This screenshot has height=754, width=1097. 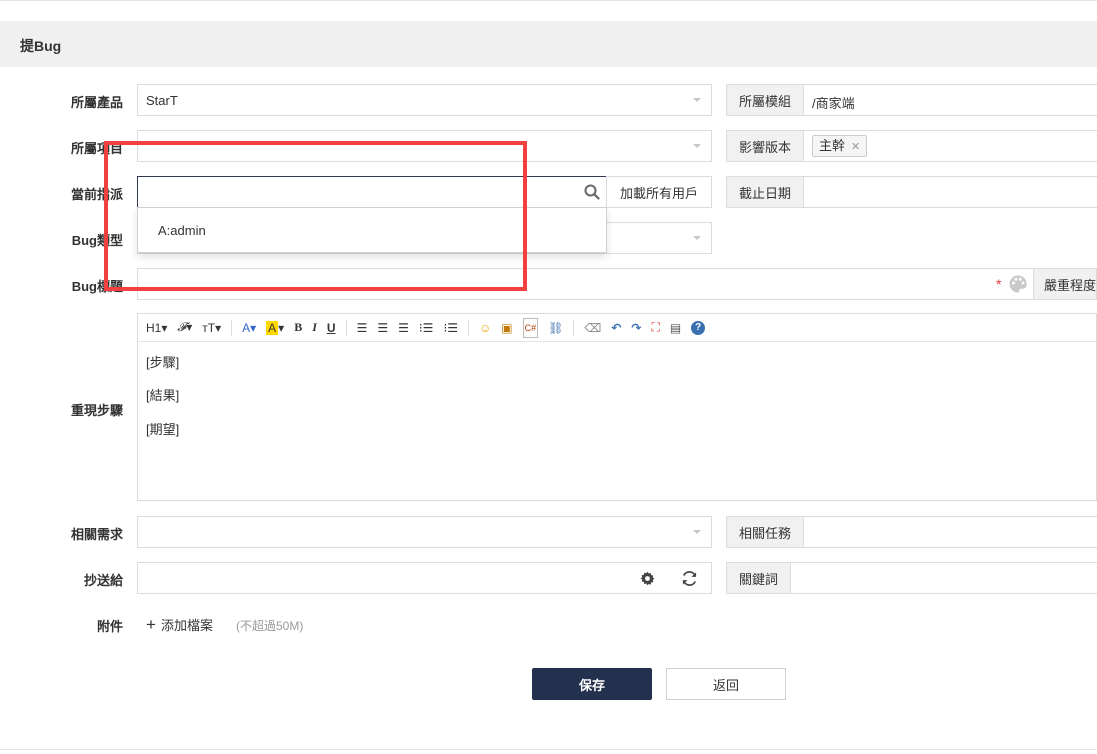 What do you see at coordinates (950, 532) in the screenshot?
I see `task-select` at bounding box center [950, 532].